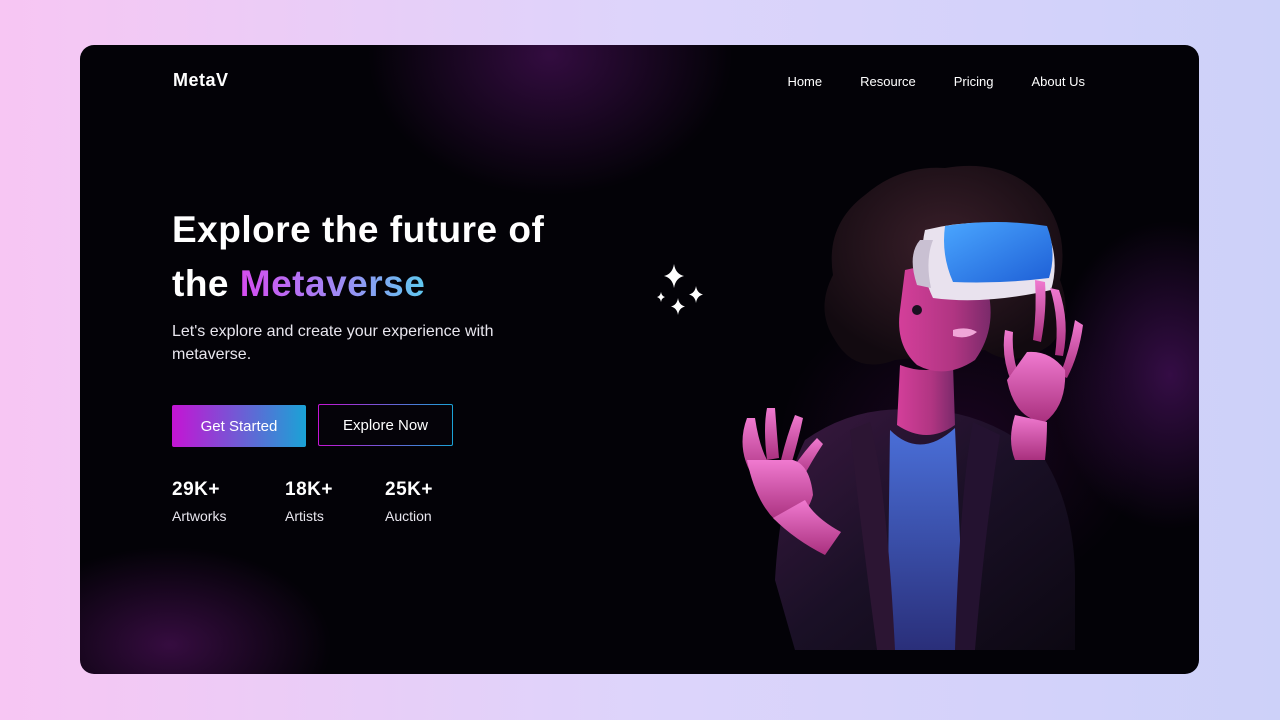  What do you see at coordinates (441, 501) in the screenshot?
I see `stat-auction: 25K+ Auction` at bounding box center [441, 501].